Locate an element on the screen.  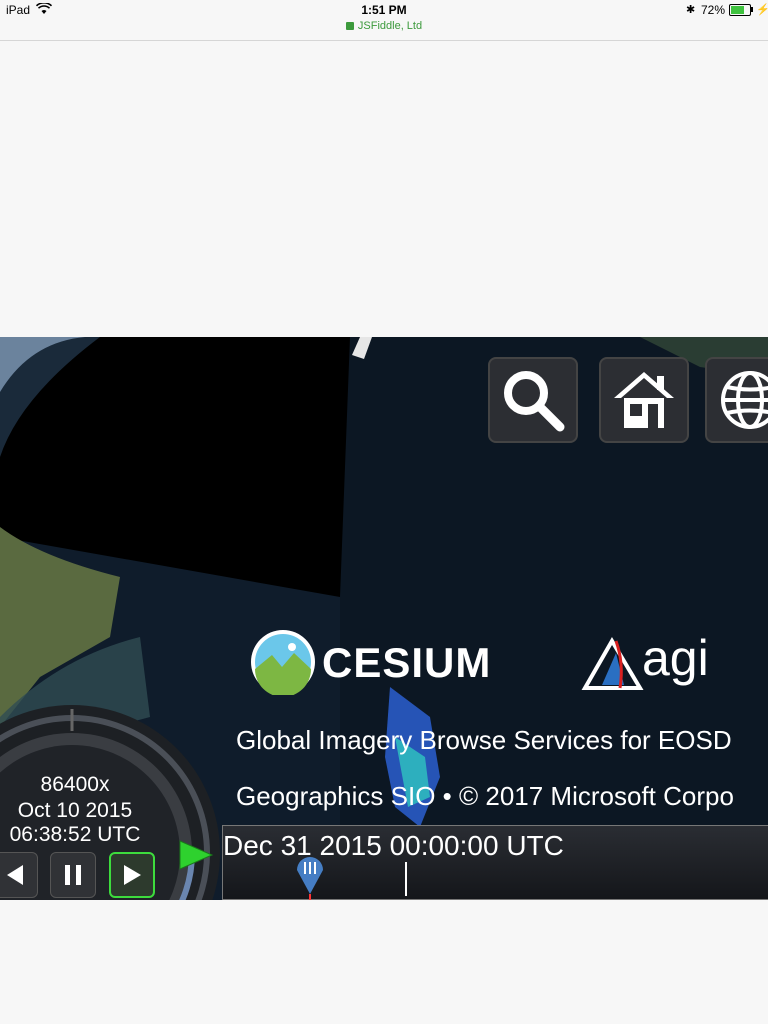
home-icon is located at coordinates (644, 400).